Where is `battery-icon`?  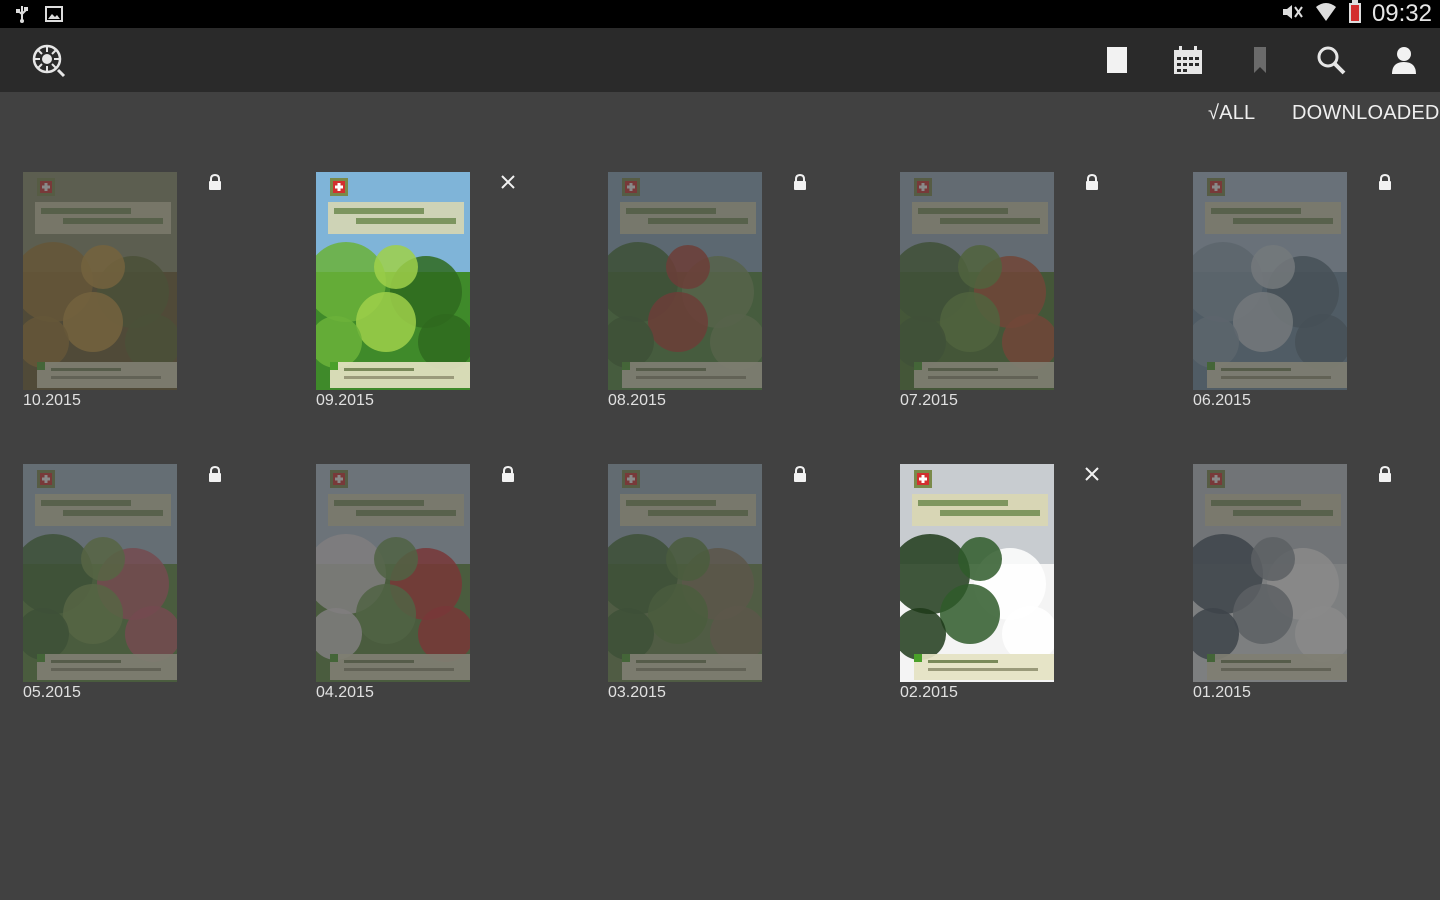 battery-icon is located at coordinates (1355, 14).